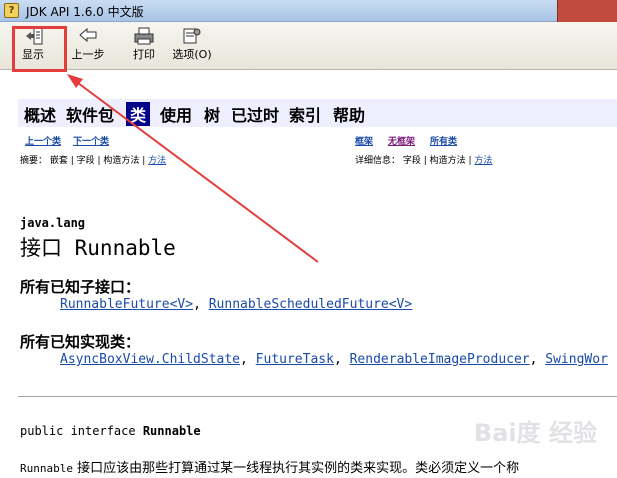 This screenshot has width=617, height=478. What do you see at coordinates (97, 161) in the screenshot?
I see `summary-items: 嵌套 | 字段 | 构造方法 |` at bounding box center [97, 161].